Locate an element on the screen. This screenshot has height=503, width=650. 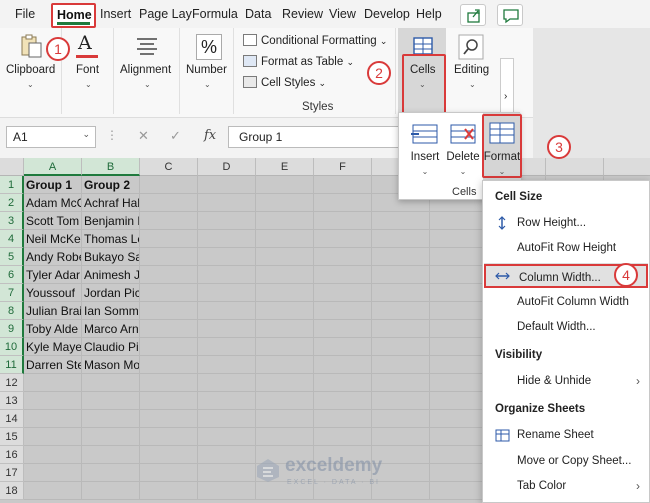
insert-function-button: fx is located at coordinates (210, 135).